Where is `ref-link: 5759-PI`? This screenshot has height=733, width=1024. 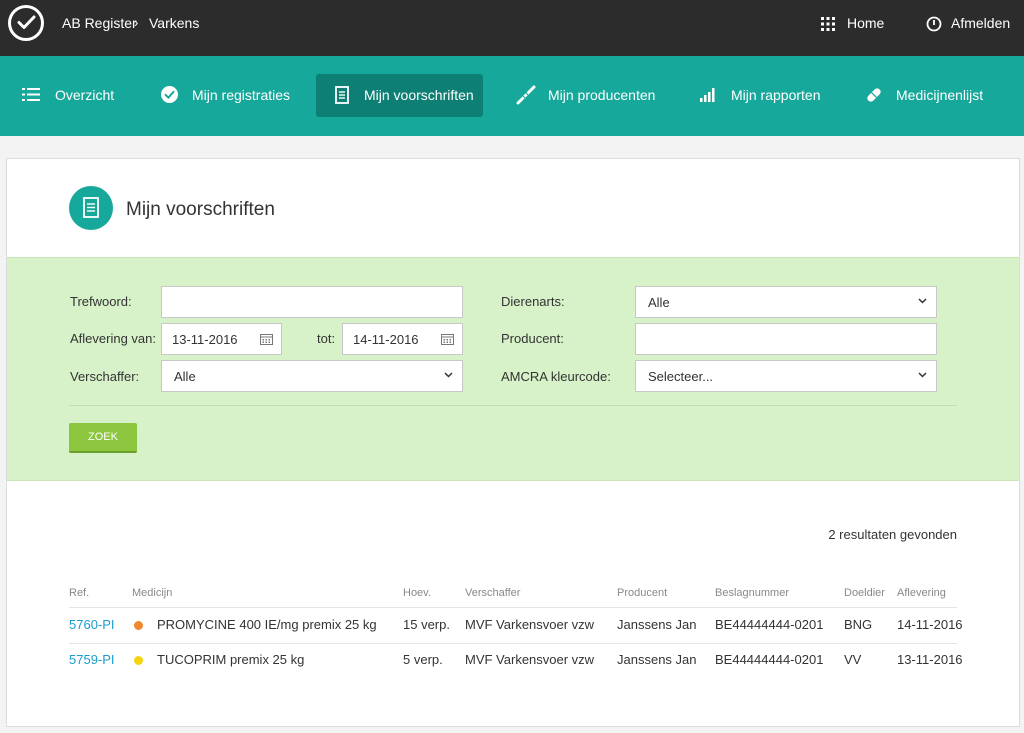
ref-link: 5759-PI is located at coordinates (92, 659).